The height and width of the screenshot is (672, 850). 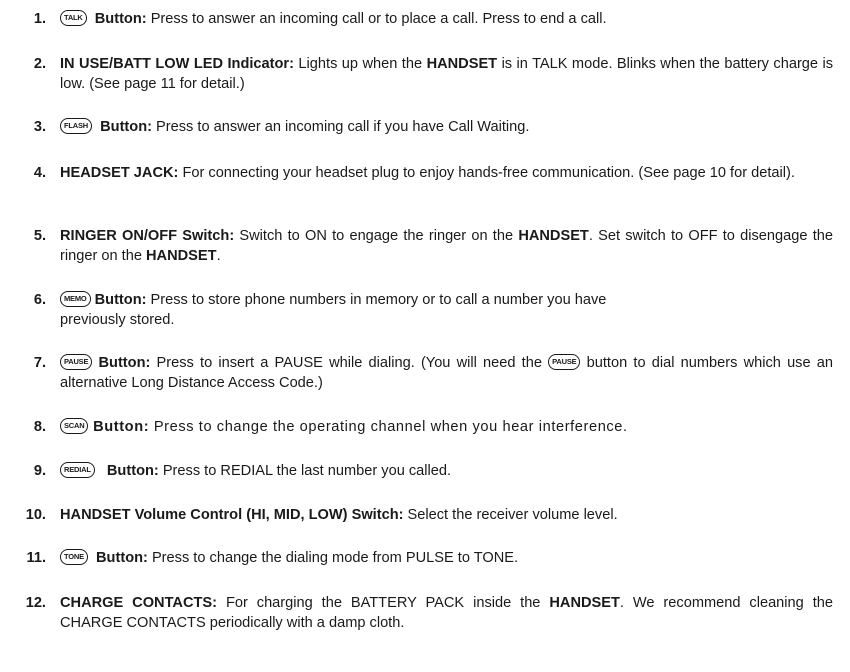 I want to click on flash-key-icon: FLASH, so click(x=76, y=125).